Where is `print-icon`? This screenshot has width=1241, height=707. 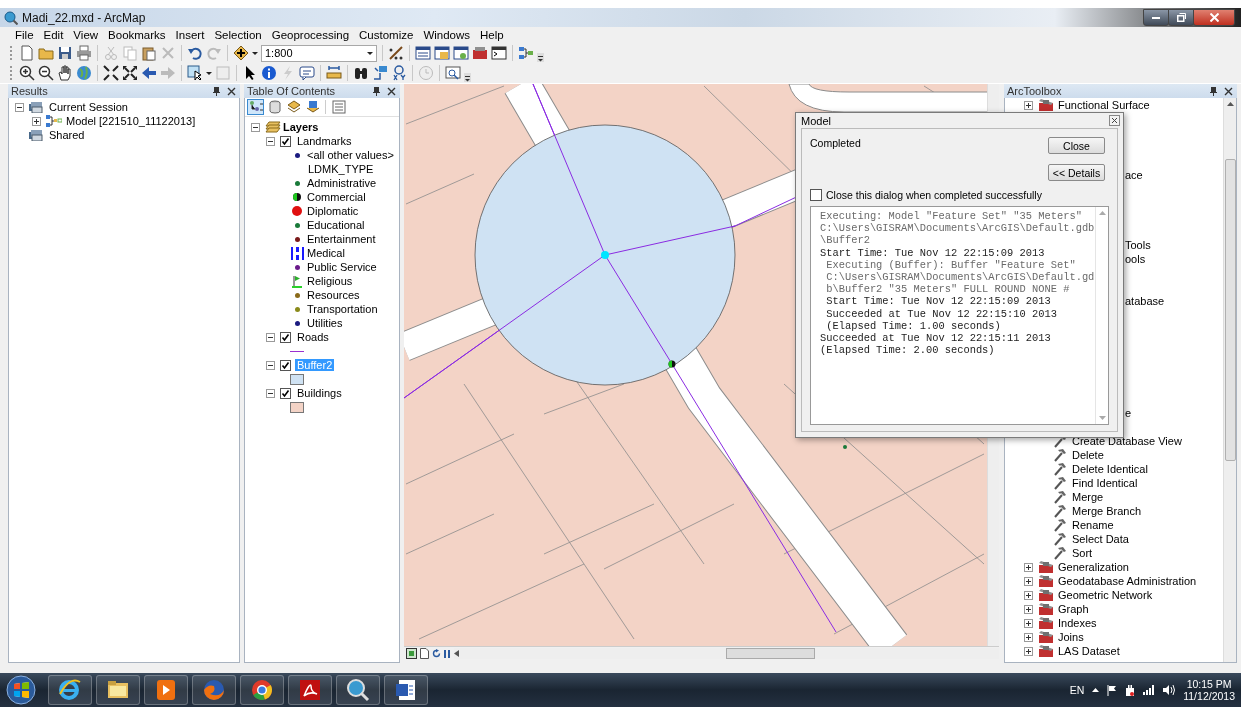 print-icon is located at coordinates (84, 53).